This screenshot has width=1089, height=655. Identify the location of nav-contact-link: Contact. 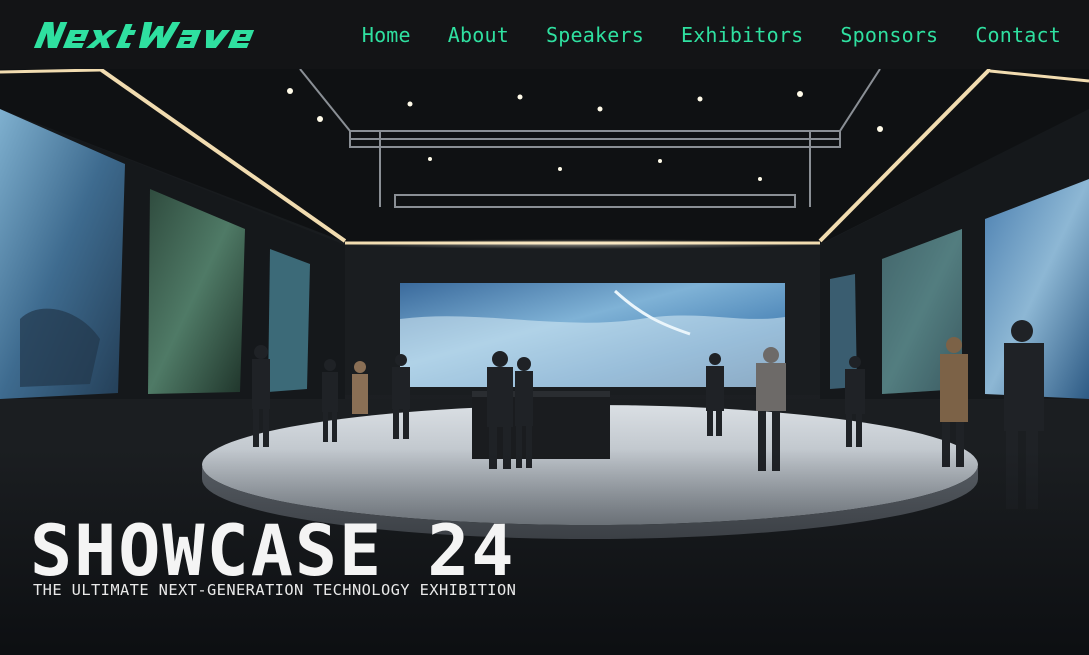
(1018, 35).